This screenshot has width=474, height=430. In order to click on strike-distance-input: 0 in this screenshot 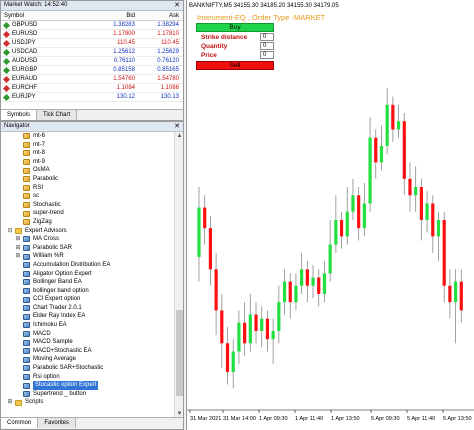, I will do `click(267, 37)`.